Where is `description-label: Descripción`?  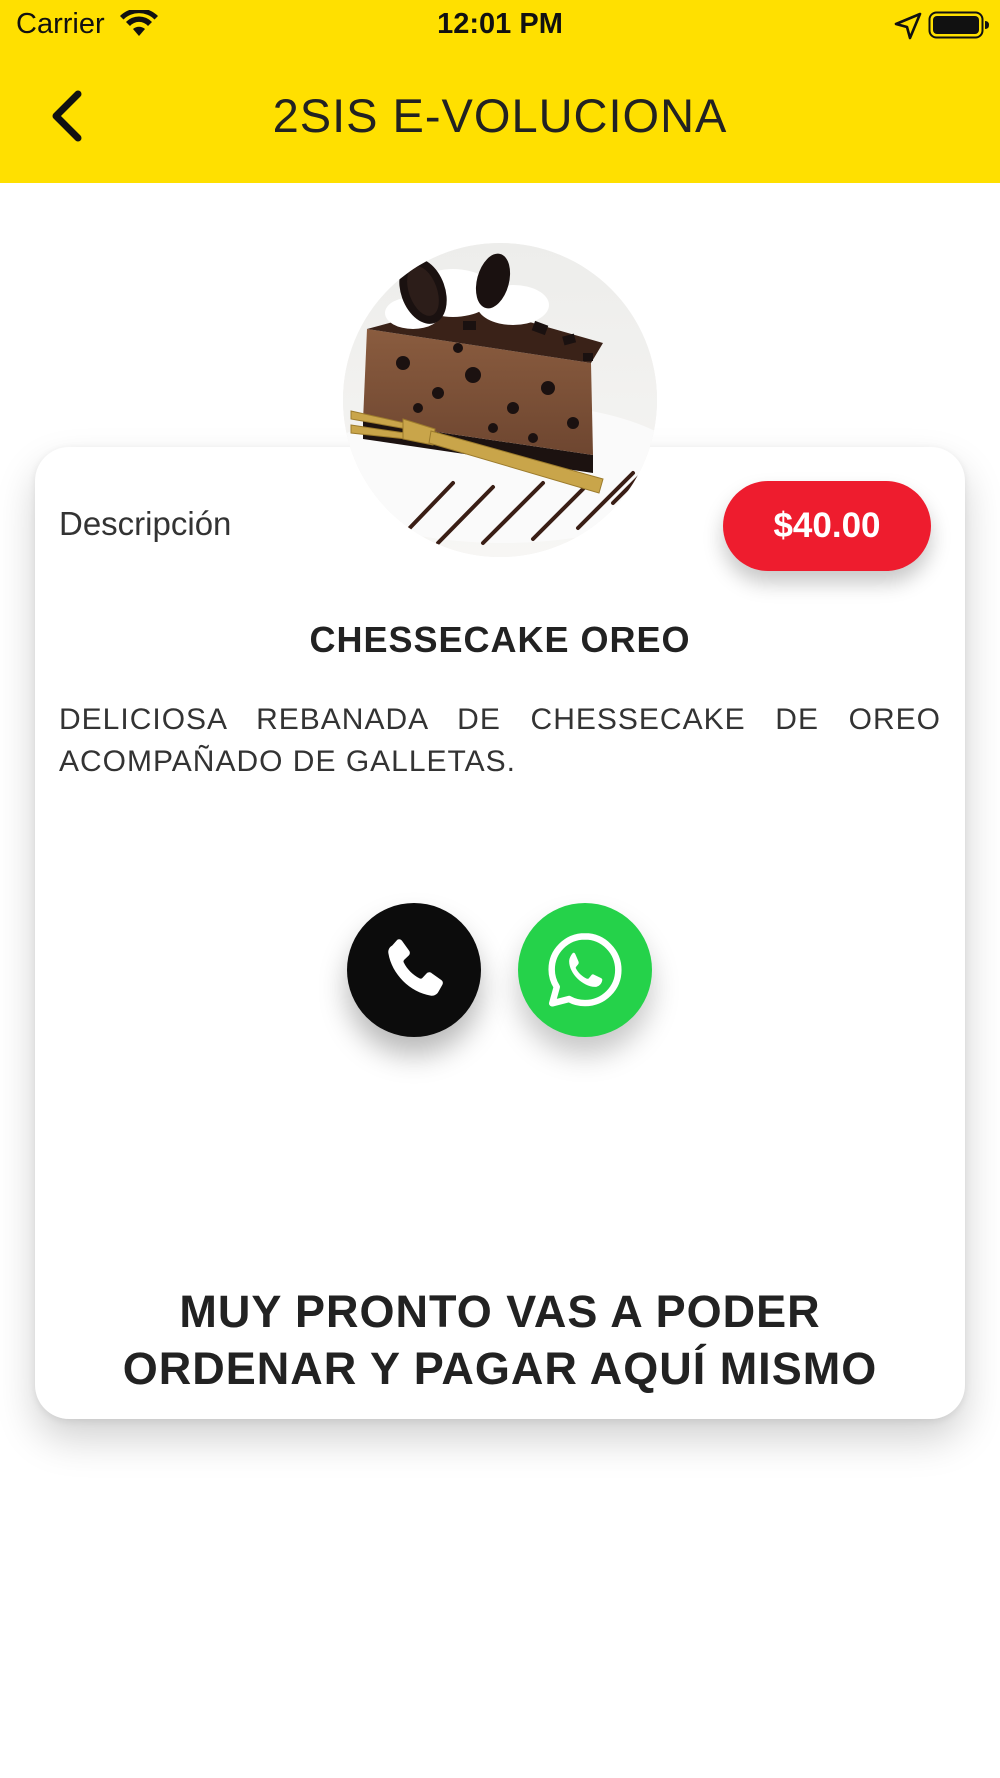
description-label: Descripción is located at coordinates (145, 523).